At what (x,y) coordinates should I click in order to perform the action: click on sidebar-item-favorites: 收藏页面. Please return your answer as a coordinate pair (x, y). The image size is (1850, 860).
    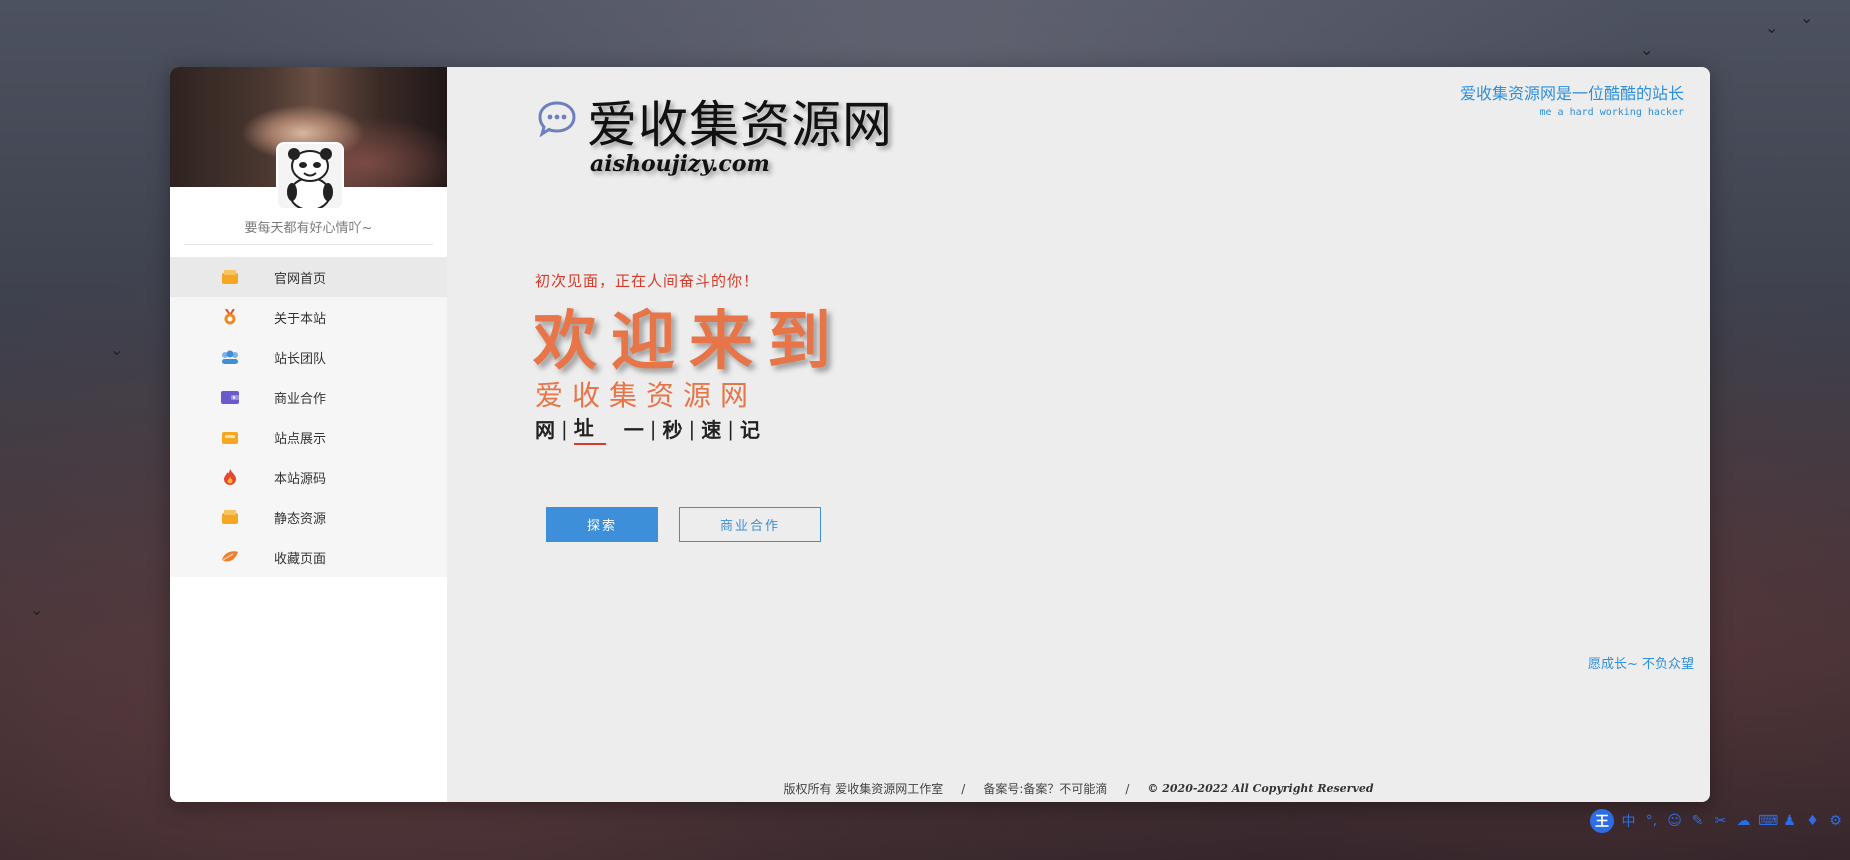
    Looking at the image, I should click on (308, 557).